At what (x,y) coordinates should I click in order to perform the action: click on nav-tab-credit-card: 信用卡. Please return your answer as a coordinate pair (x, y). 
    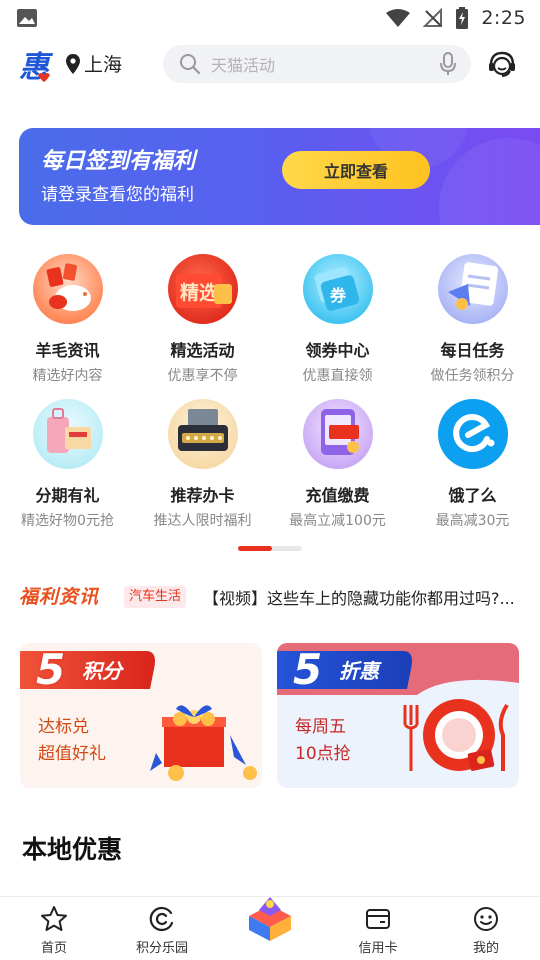
    Looking at the image, I should click on (378, 928).